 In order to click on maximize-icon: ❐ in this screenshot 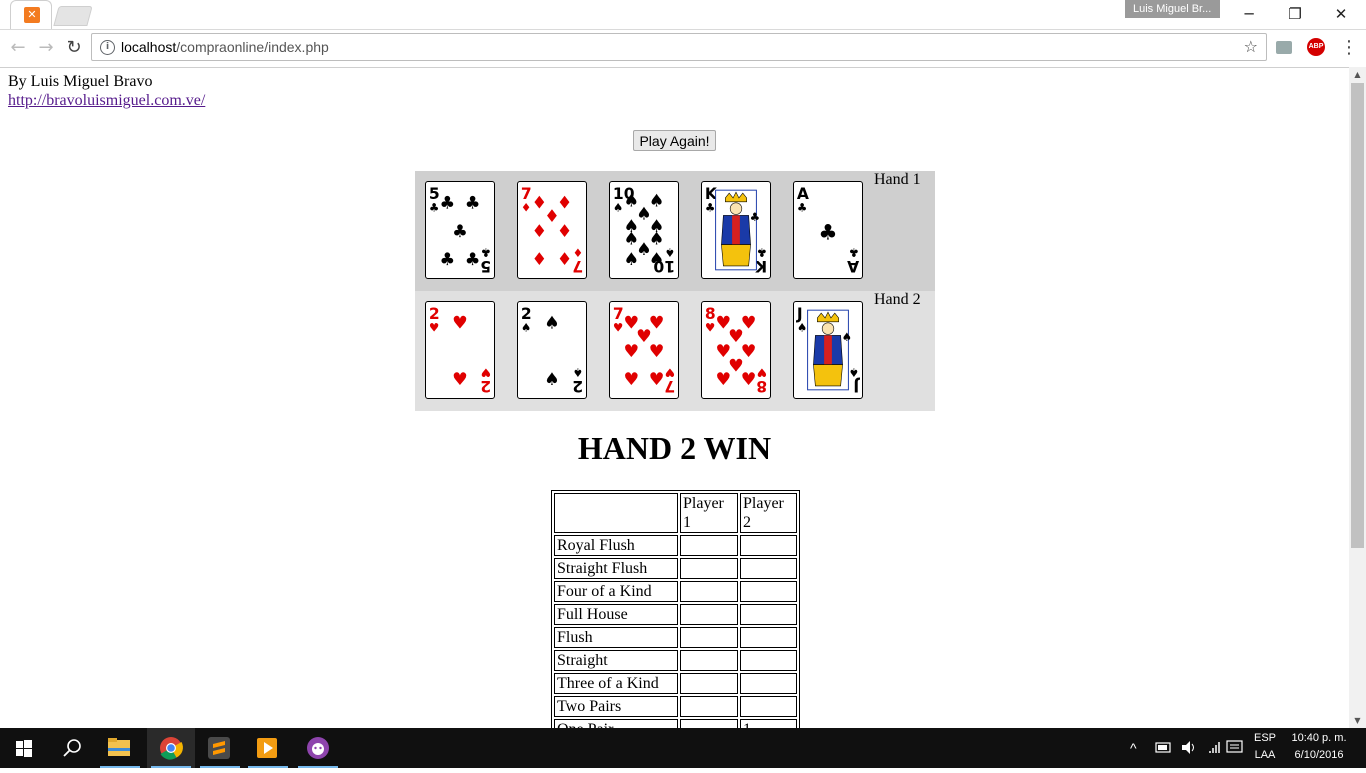, I will do `click(1295, 14)`.